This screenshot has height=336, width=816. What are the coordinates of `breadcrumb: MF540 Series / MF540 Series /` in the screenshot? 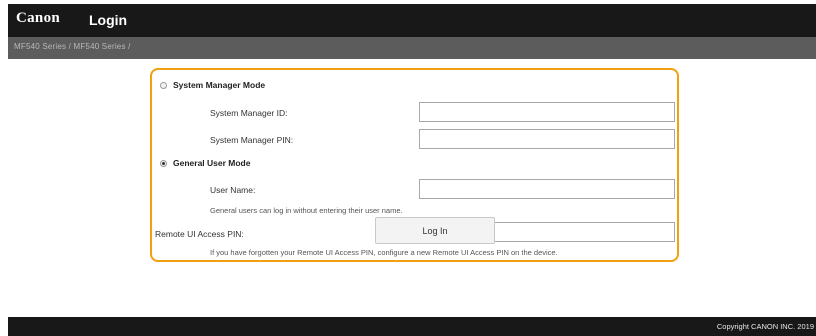 It's located at (72, 46).